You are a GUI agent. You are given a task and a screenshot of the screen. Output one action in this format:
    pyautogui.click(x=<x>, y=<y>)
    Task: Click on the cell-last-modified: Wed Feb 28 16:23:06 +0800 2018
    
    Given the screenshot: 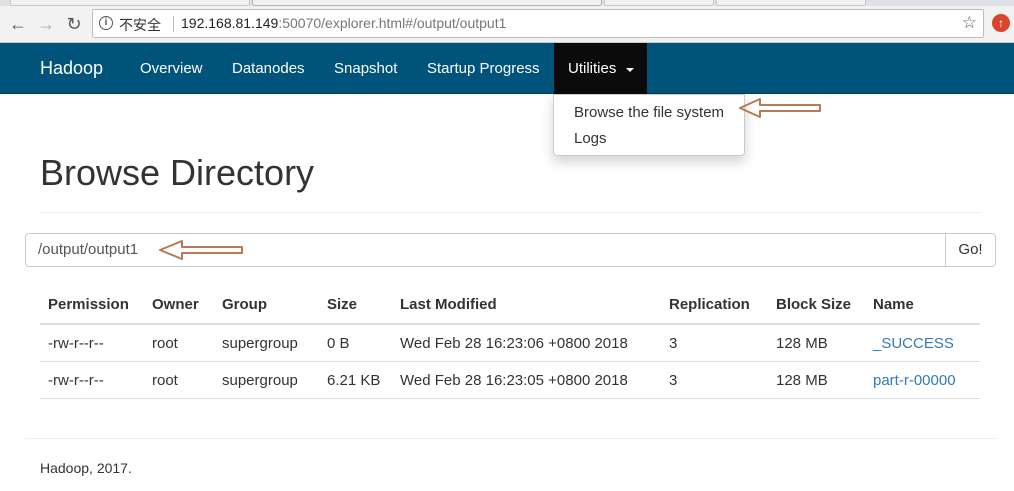 What is the action you would take?
    pyautogui.click(x=514, y=343)
    